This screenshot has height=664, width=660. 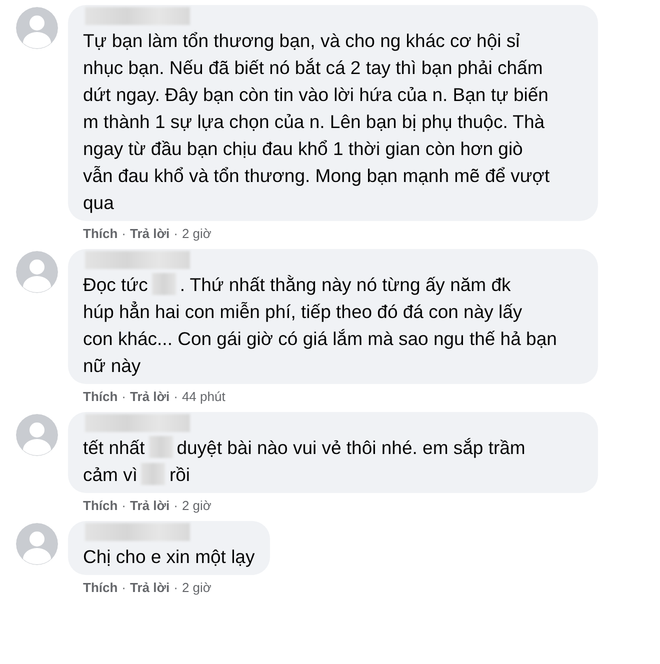 What do you see at coordinates (317, 176) in the screenshot?
I see `comment-text: vẫn đau khổ và tổn thương. Mong bạn mạnh mẽ để vượt` at bounding box center [317, 176].